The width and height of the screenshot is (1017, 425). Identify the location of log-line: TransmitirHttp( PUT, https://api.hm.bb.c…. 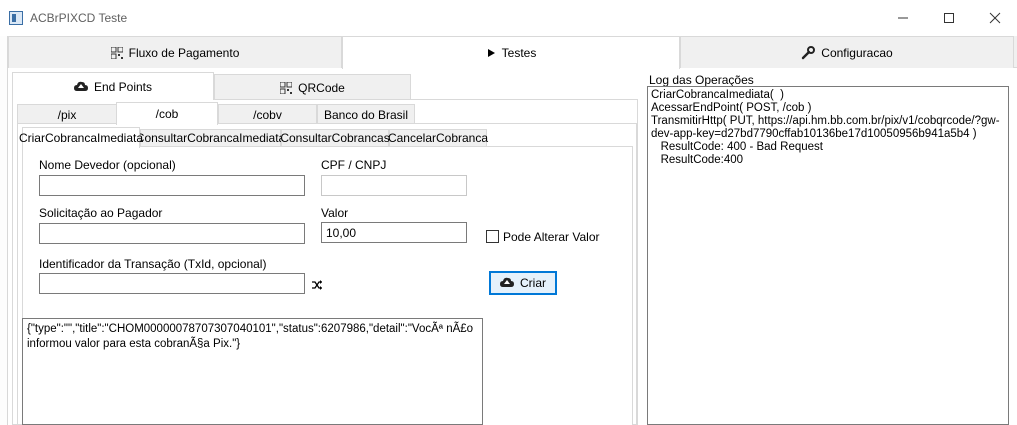
(825, 127).